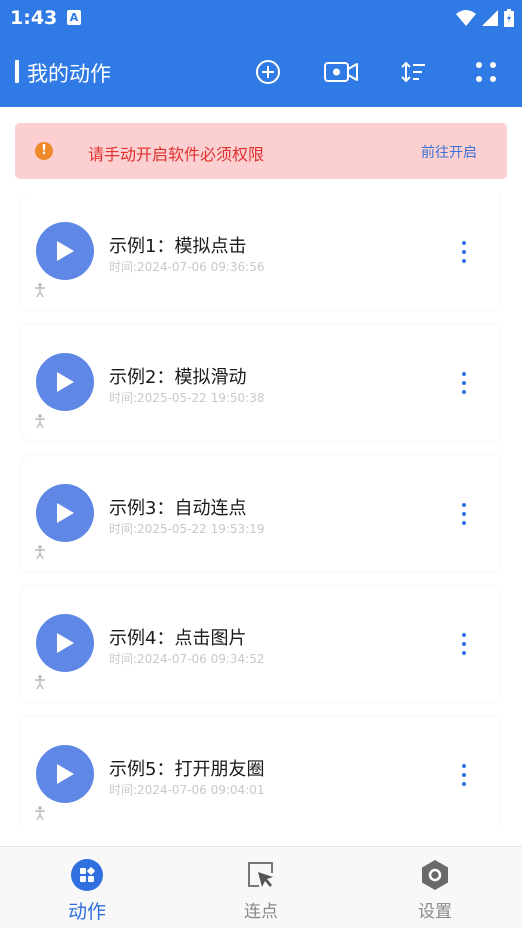  What do you see at coordinates (261, 513) in the screenshot?
I see `action-card: 示例3：自动连点 时间:2025-05-22 19:53:19` at bounding box center [261, 513].